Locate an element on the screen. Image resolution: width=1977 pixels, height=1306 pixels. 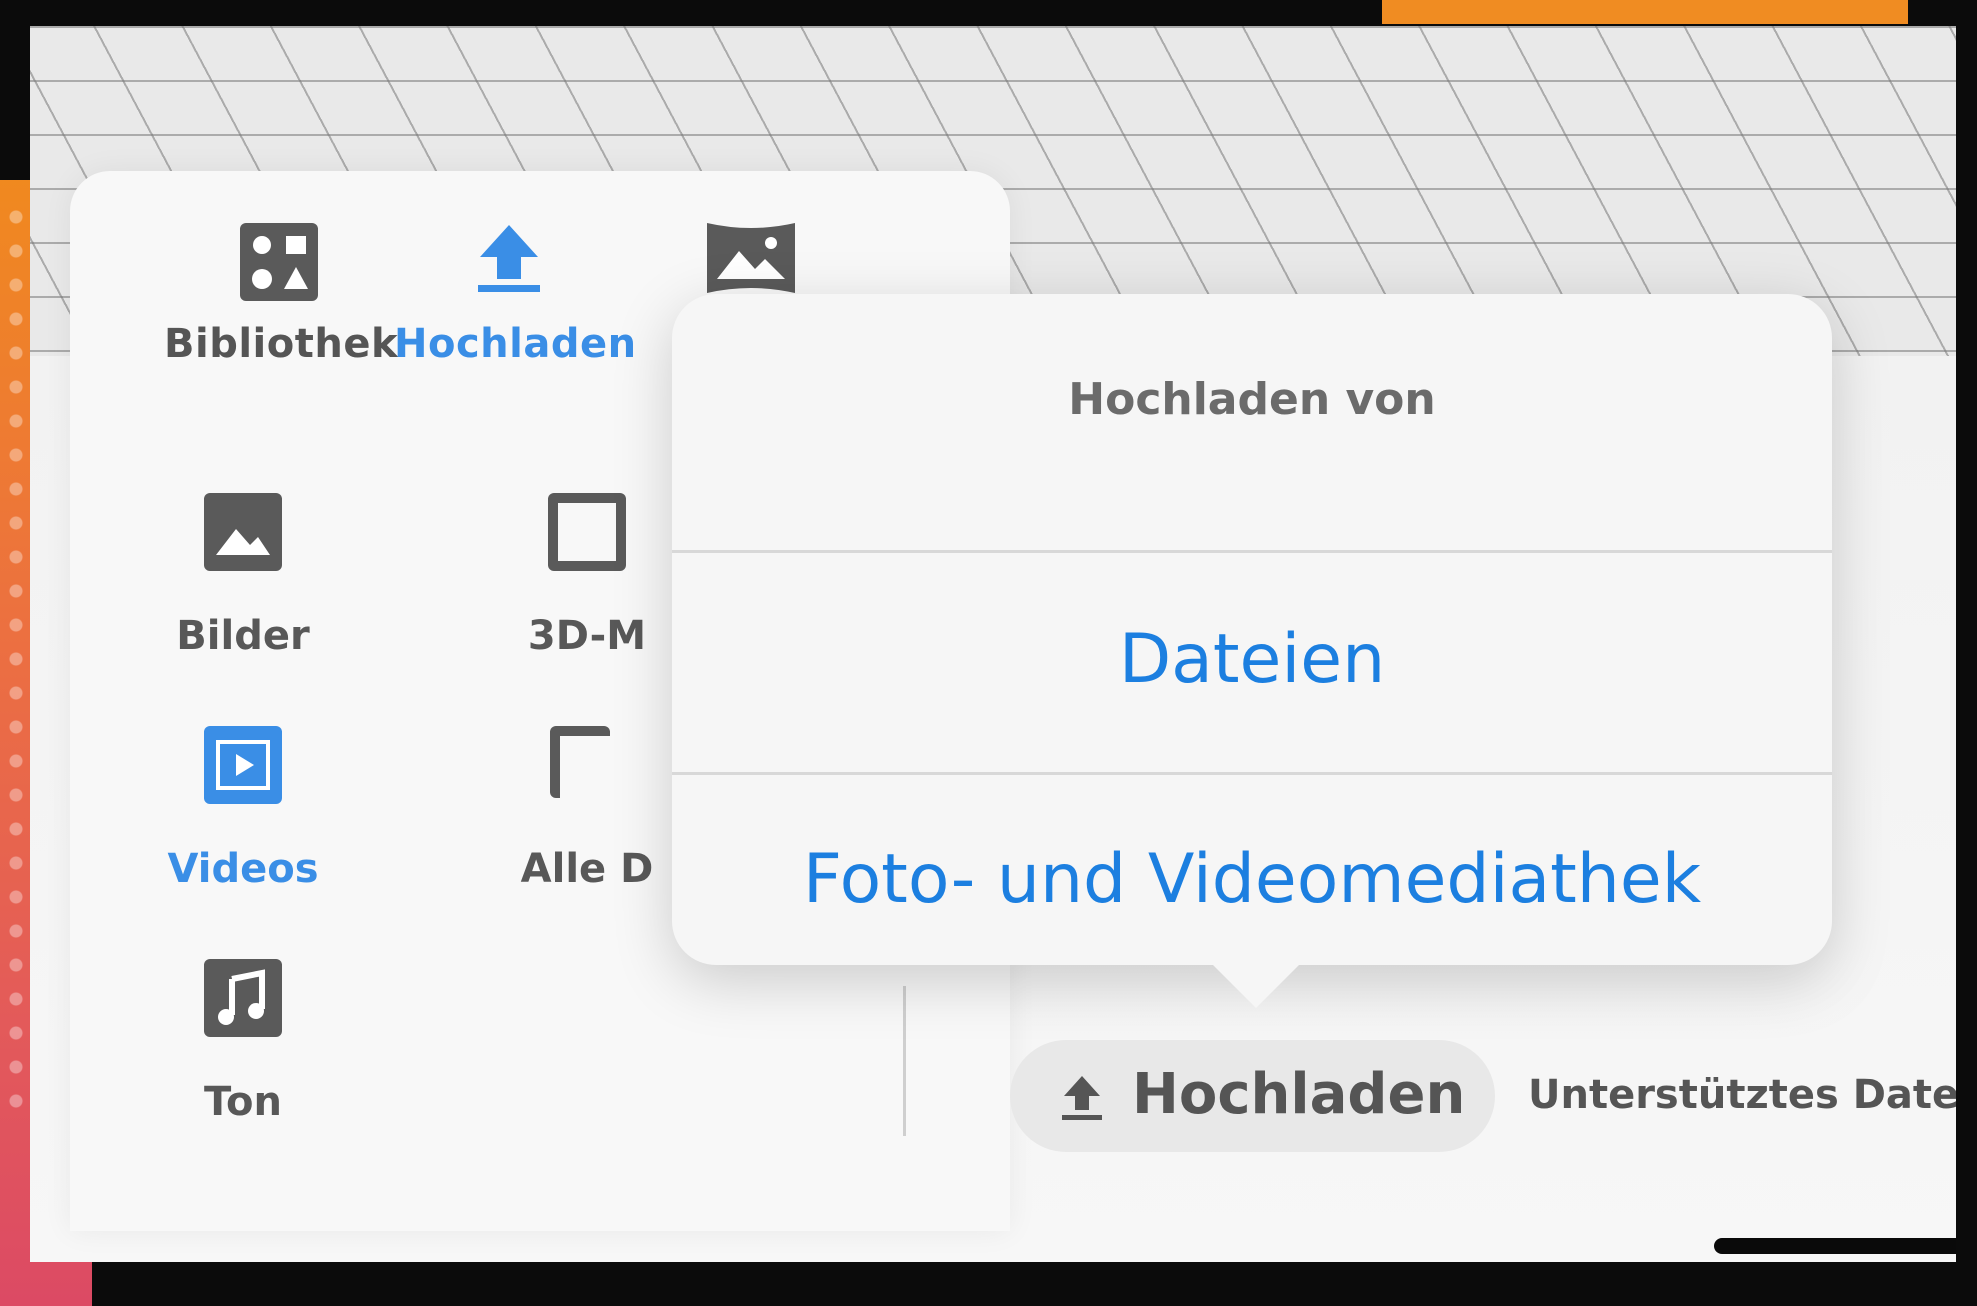
decorative-orange-bar is located at coordinates (1645, 12).